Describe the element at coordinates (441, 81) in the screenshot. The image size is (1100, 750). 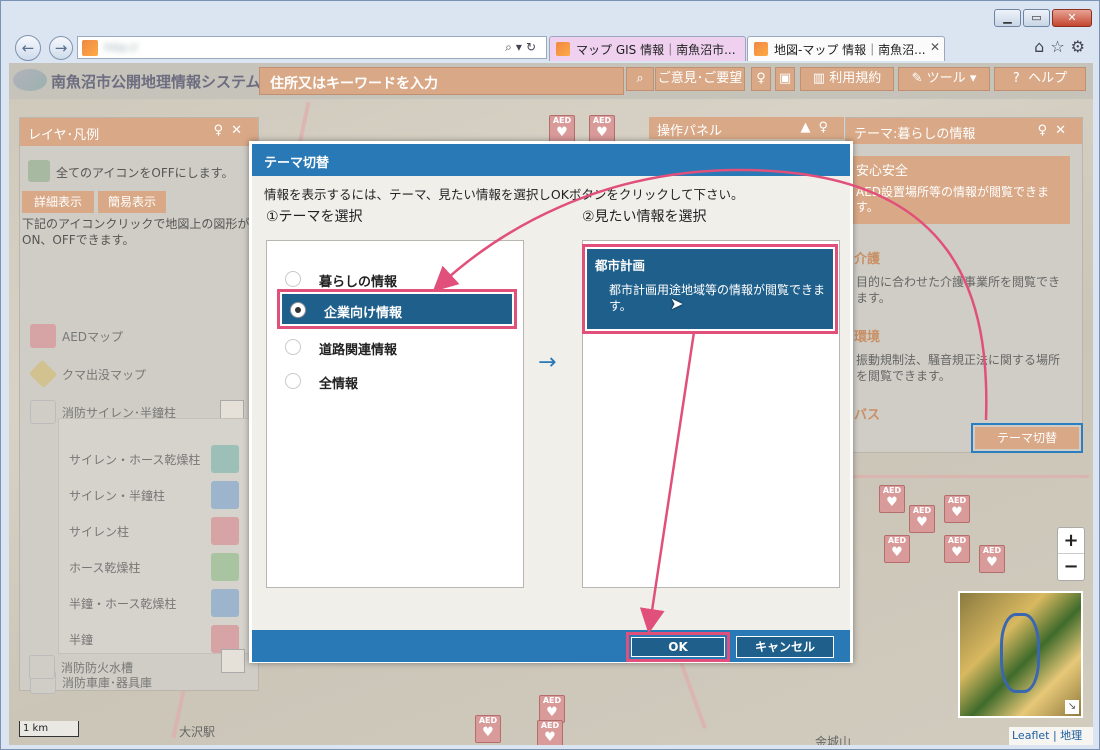
I see `search-input: 住所又はキーワードを入力` at that location.